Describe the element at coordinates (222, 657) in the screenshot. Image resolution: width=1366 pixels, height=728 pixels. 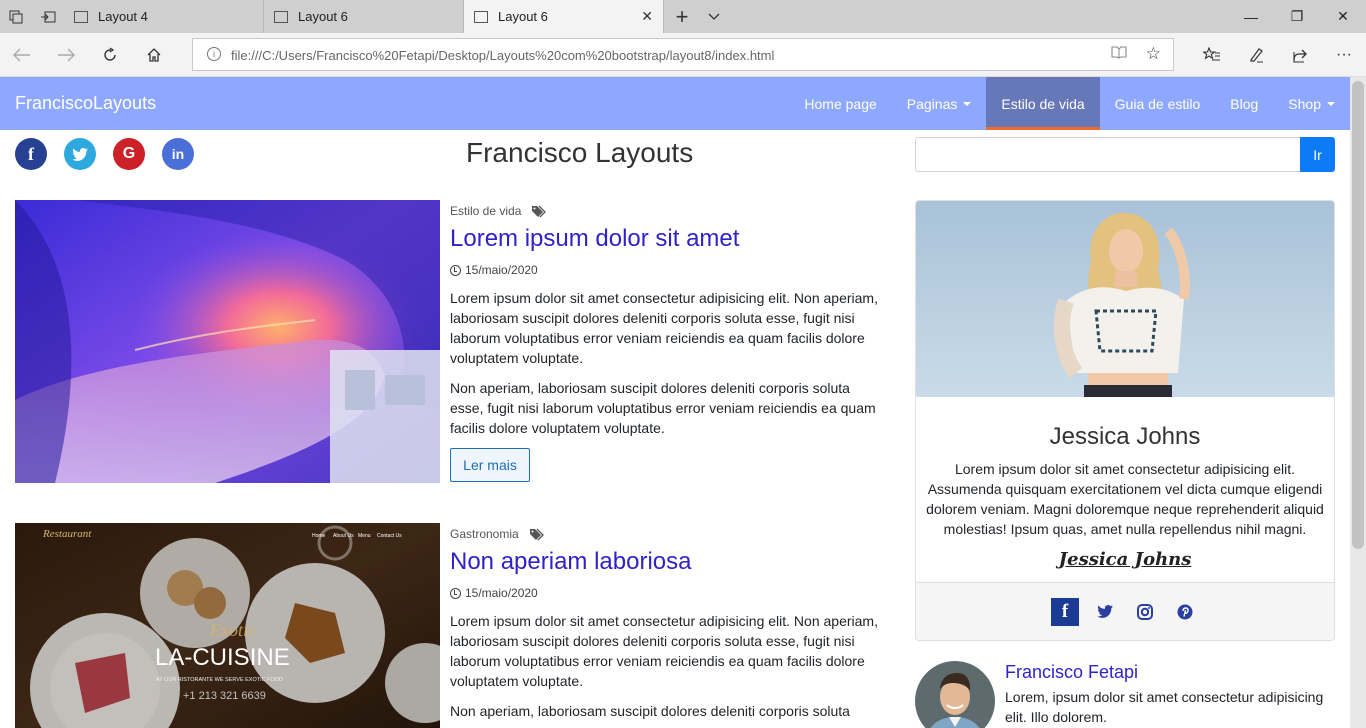
I see `image-headline-text: LA-CUISINE` at that location.